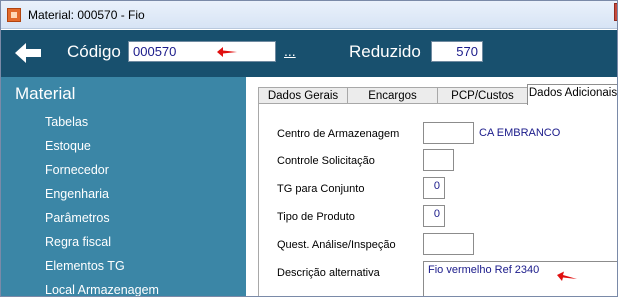  I want to click on quest-analise-input, so click(448, 244).